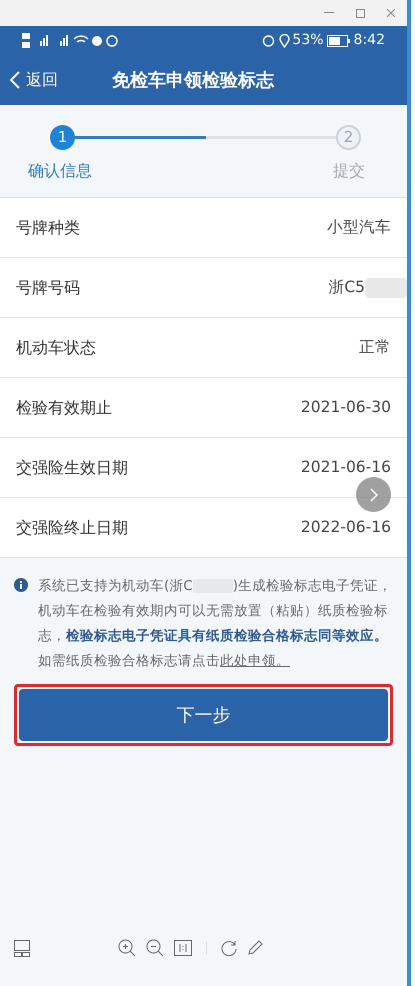 The height and width of the screenshot is (986, 415). What do you see at coordinates (48, 287) in the screenshot?
I see `field-label: 号牌号码` at bounding box center [48, 287].